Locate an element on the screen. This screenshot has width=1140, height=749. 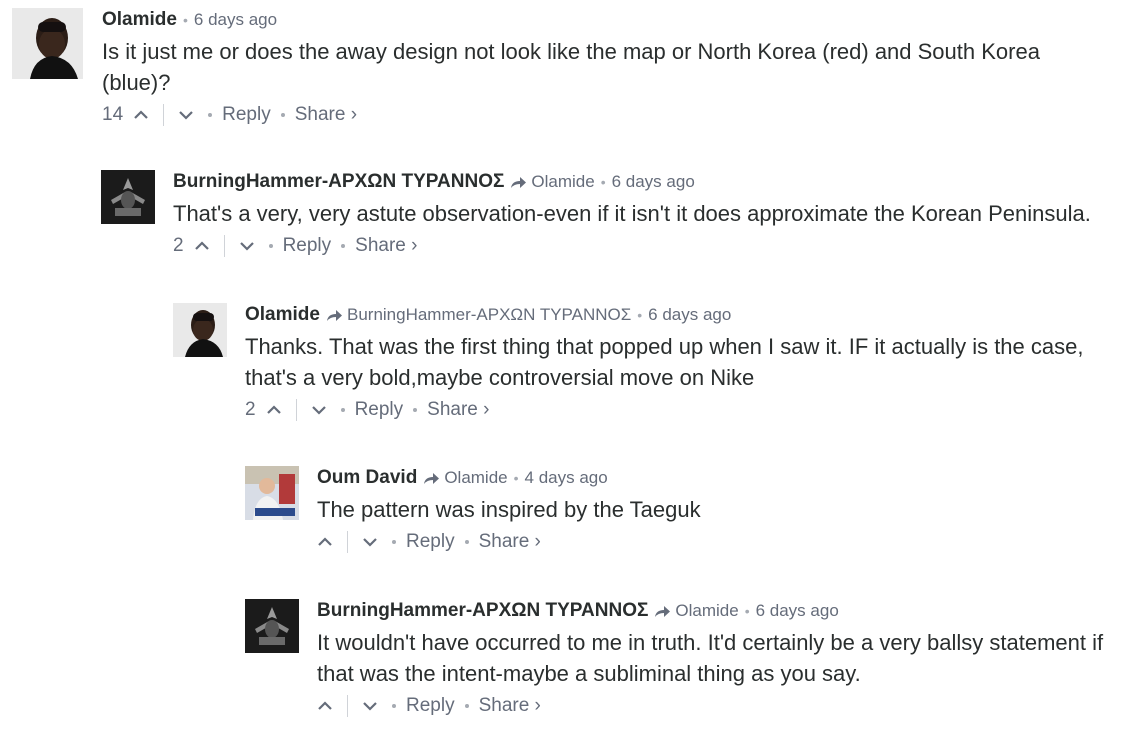
timestamp: 4 days ago is located at coordinates (566, 478).